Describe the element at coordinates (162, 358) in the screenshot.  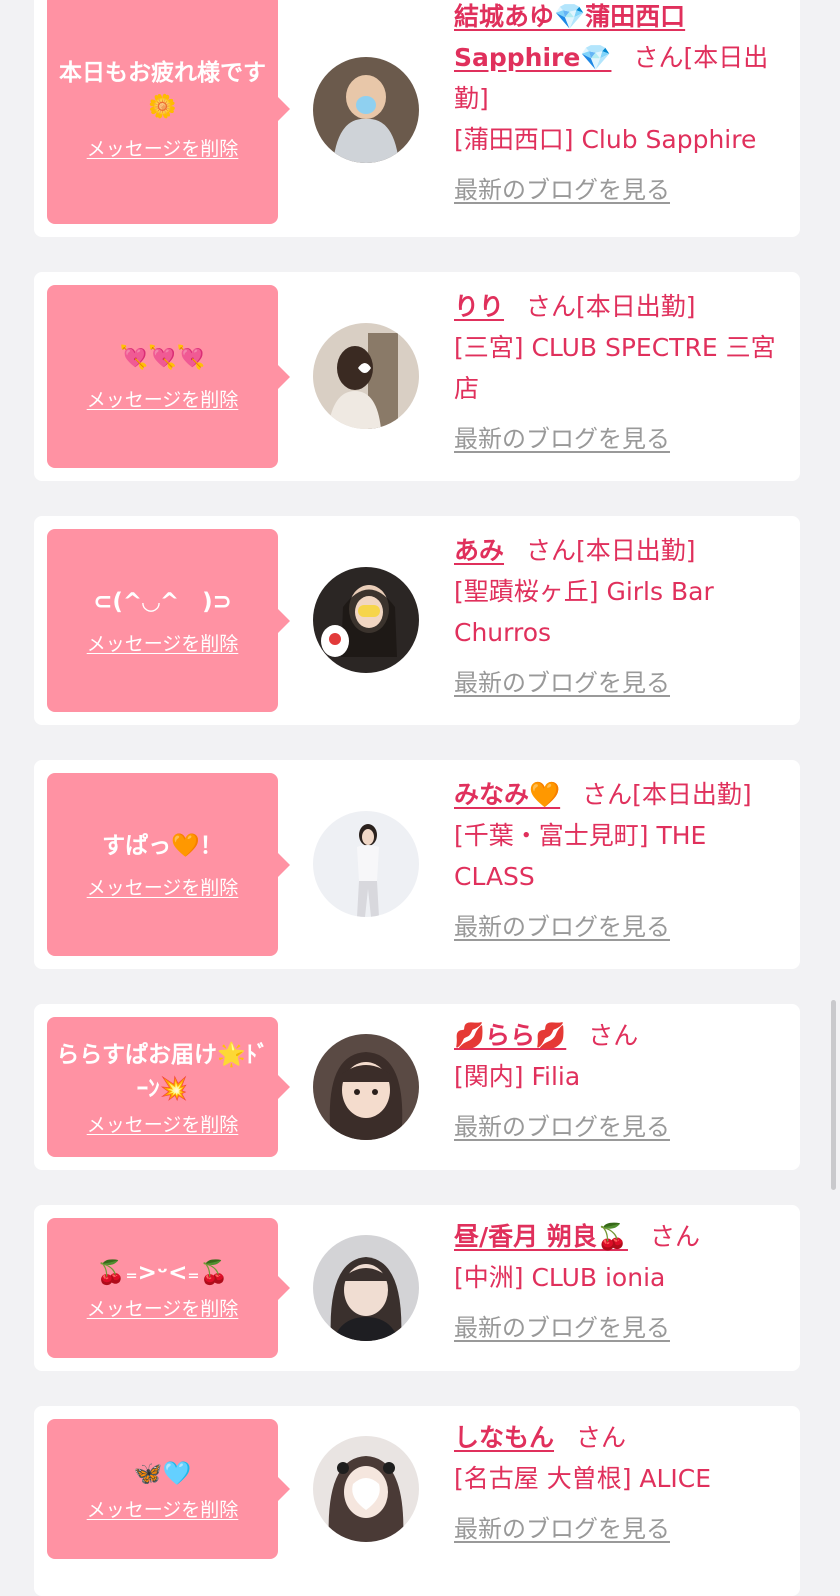
I see `message-text: 💘💘💘` at that location.